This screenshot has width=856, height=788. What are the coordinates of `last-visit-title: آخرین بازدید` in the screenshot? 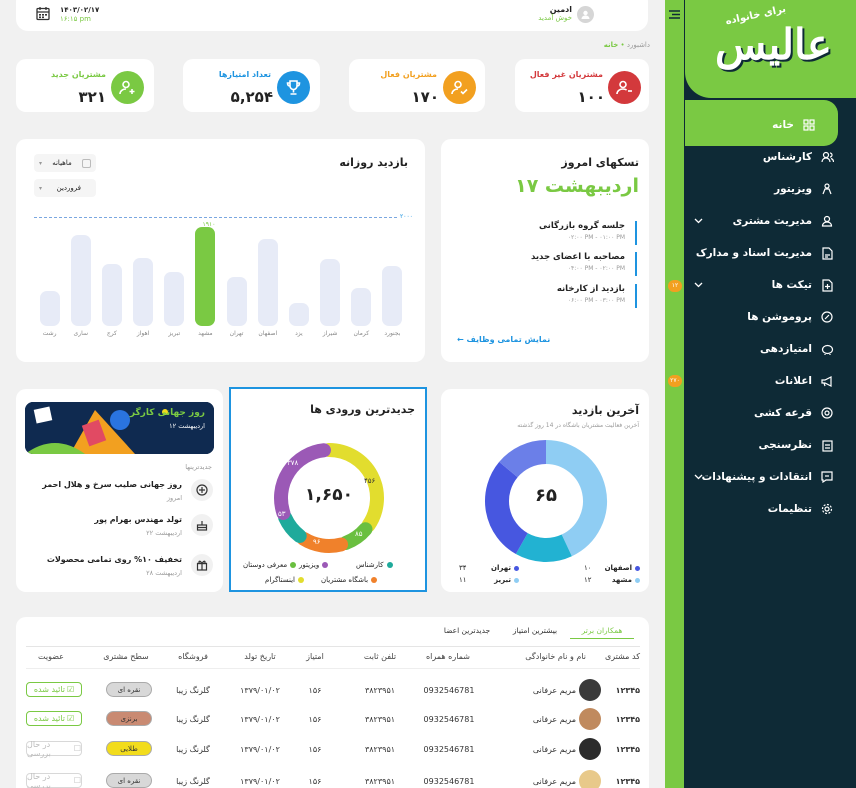 It's located at (605, 410).